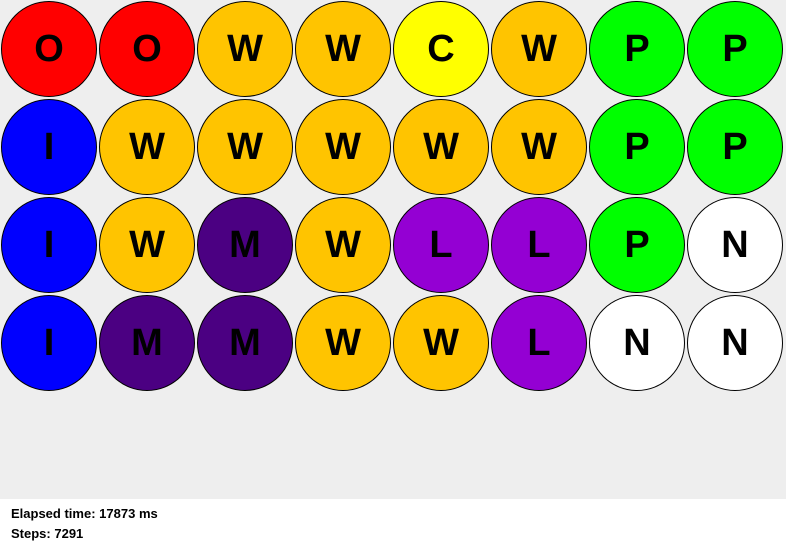 Image resolution: width=786 pixels, height=549 pixels. What do you see at coordinates (31, 533) in the screenshot?
I see `steps-label: Steps:` at bounding box center [31, 533].